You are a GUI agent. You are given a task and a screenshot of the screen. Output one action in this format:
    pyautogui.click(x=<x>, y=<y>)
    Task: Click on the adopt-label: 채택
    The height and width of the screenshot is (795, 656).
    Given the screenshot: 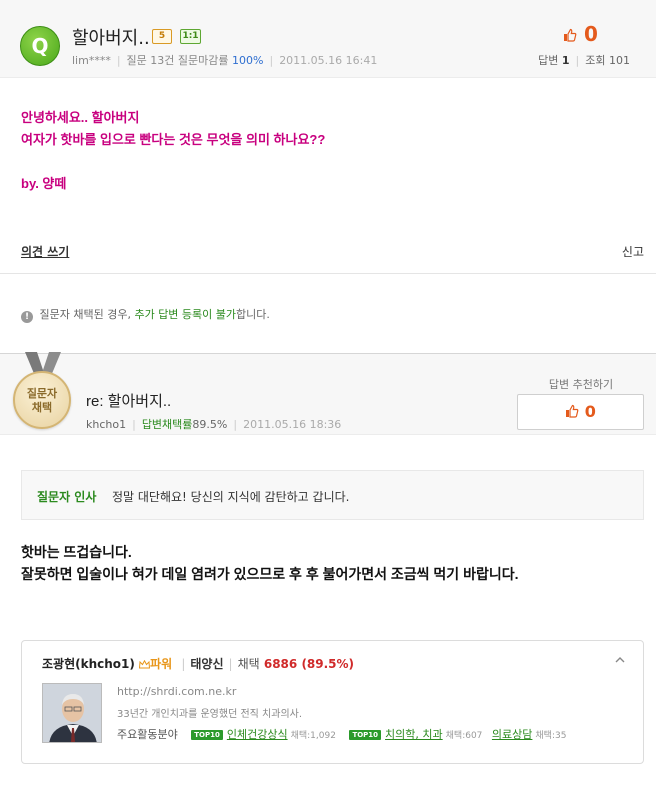 What is the action you would take?
    pyautogui.click(x=248, y=664)
    